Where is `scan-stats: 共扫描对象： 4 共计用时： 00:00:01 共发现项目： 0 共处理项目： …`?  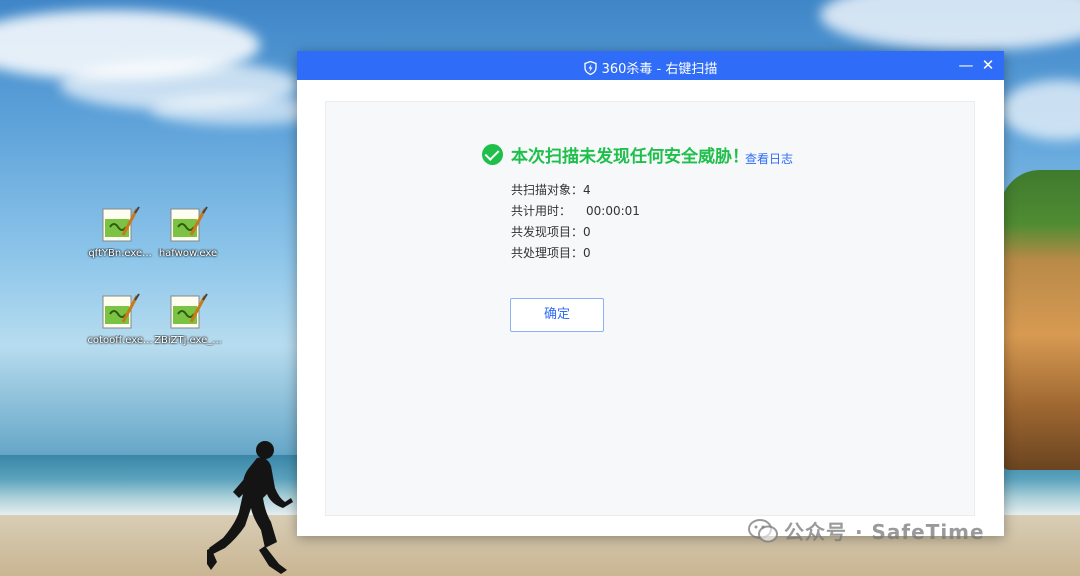 scan-stats: 共扫描对象： 4 共计用时： 00:00:01 共发现项目： 0 共处理项目： … is located at coordinates (575, 222).